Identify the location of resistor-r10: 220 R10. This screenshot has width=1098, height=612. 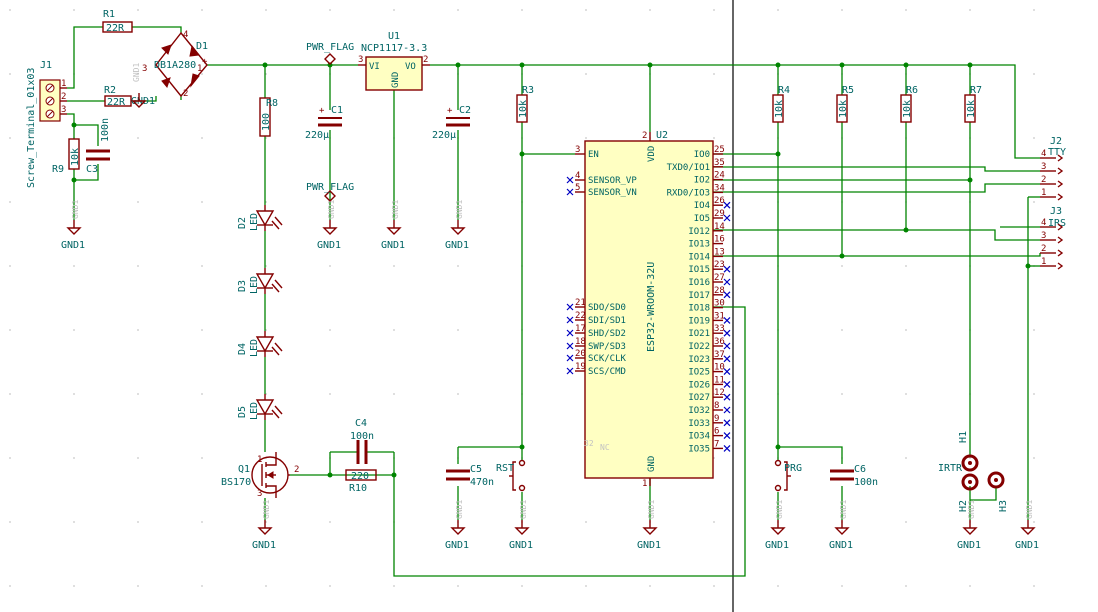
(361, 481).